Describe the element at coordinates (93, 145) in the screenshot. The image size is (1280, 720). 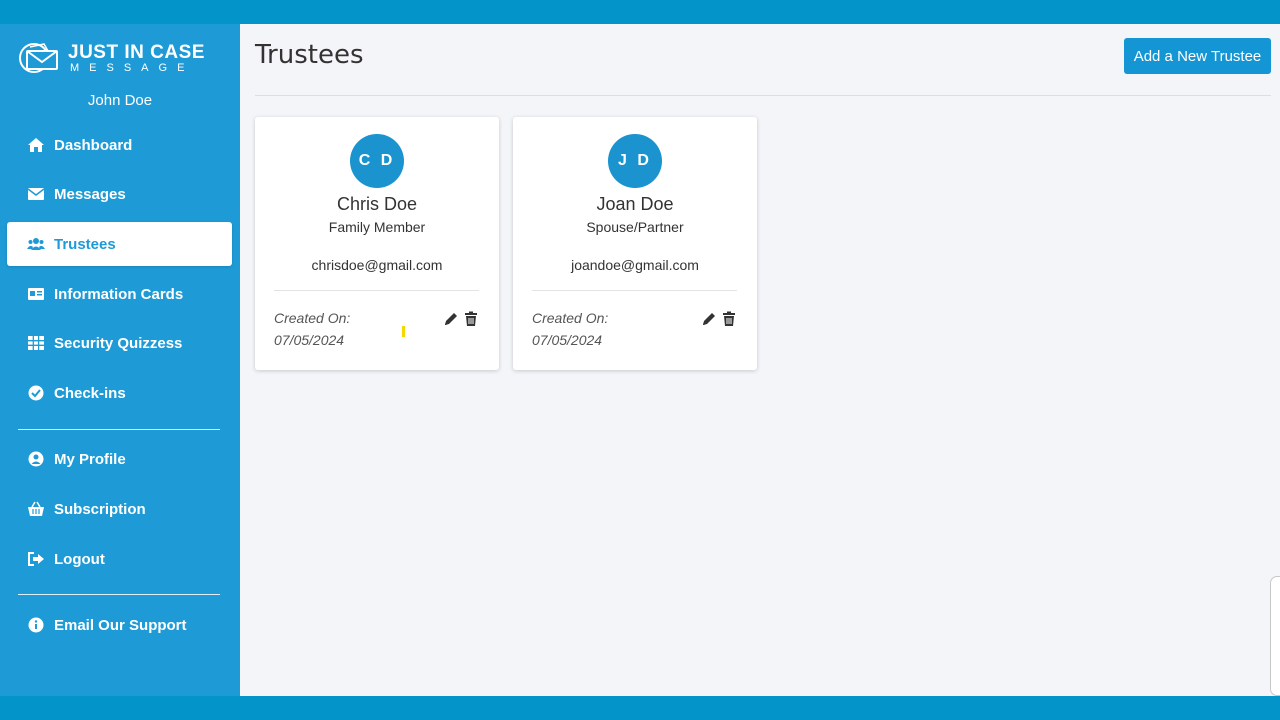
I see `sidebar-item-label: Dashboard` at that location.